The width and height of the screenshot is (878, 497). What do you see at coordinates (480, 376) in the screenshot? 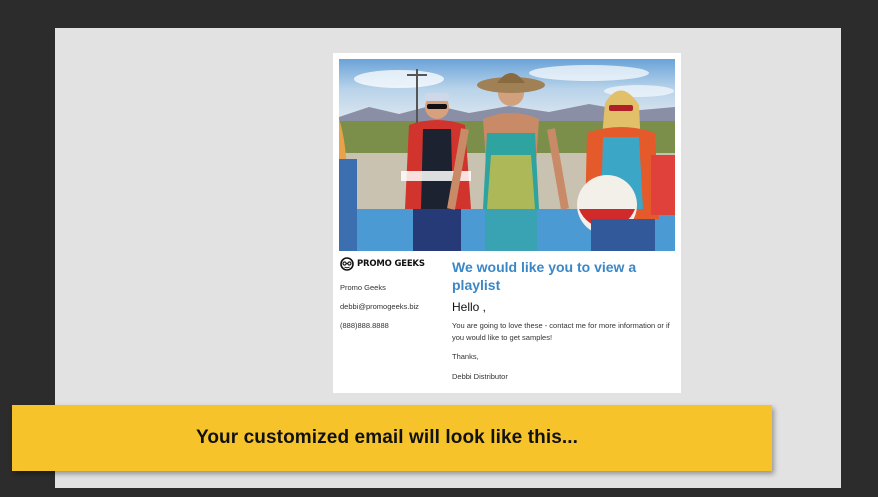
I see `email-signature: Debbi Distributor` at bounding box center [480, 376].